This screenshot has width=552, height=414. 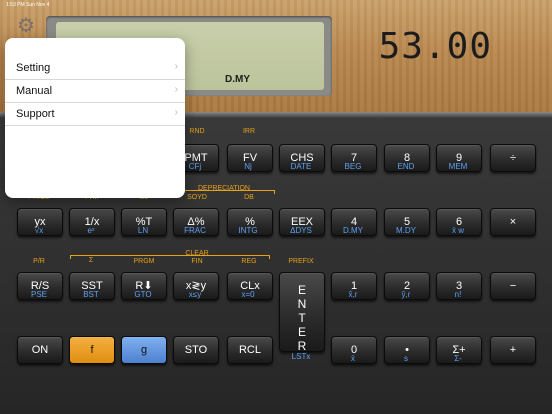 I want to click on key-rs-blue: PSE, so click(x=38, y=294).